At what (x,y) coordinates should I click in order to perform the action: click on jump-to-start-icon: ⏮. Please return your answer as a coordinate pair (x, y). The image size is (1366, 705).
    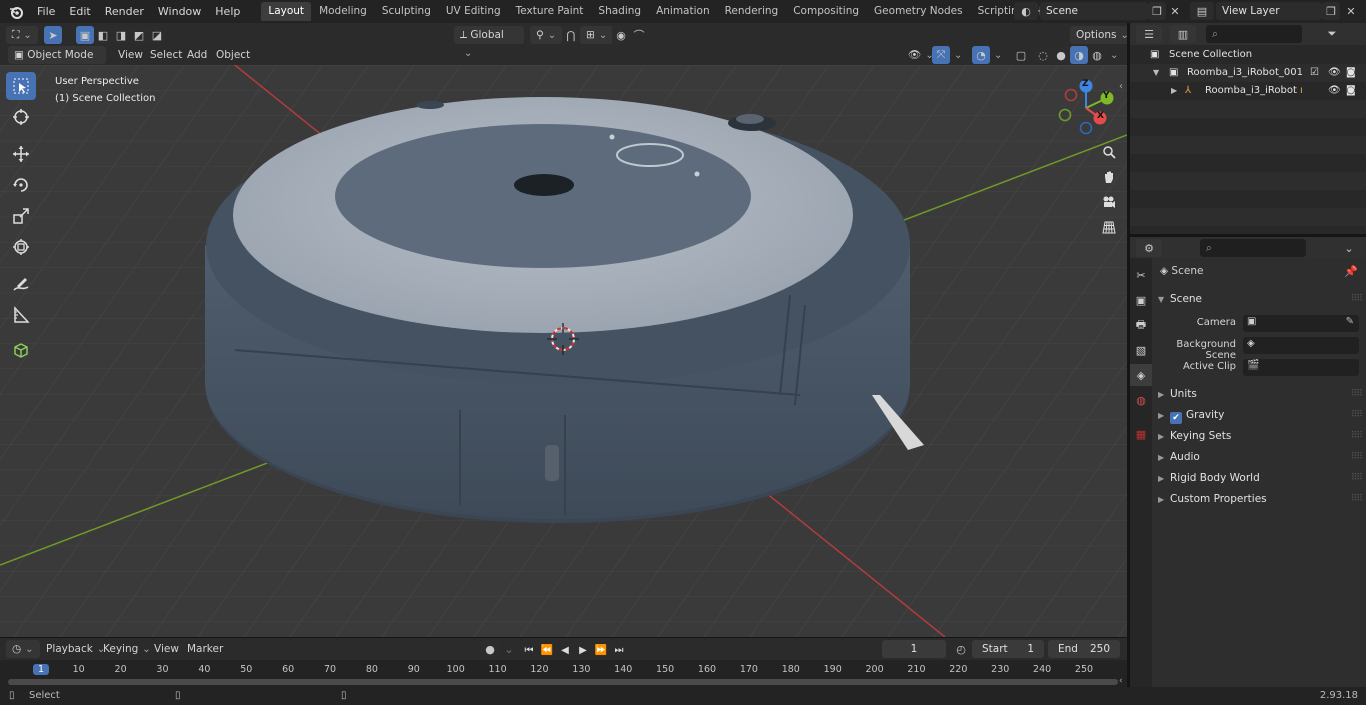
    Looking at the image, I should click on (529, 650).